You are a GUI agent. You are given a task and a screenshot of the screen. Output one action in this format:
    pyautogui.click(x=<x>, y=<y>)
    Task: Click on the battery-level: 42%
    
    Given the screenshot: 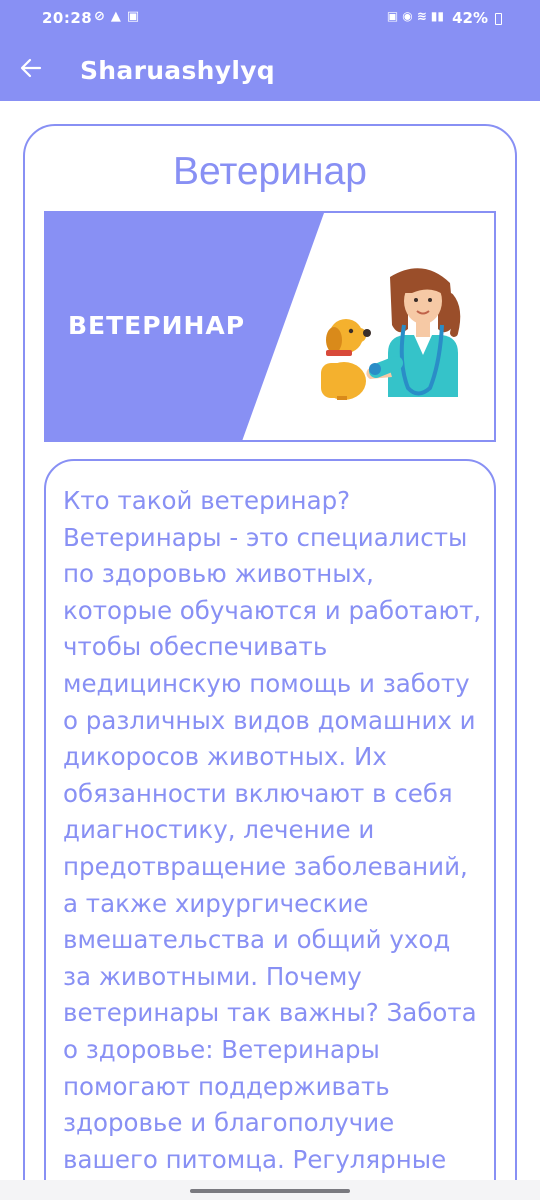 What is the action you would take?
    pyautogui.click(x=470, y=18)
    